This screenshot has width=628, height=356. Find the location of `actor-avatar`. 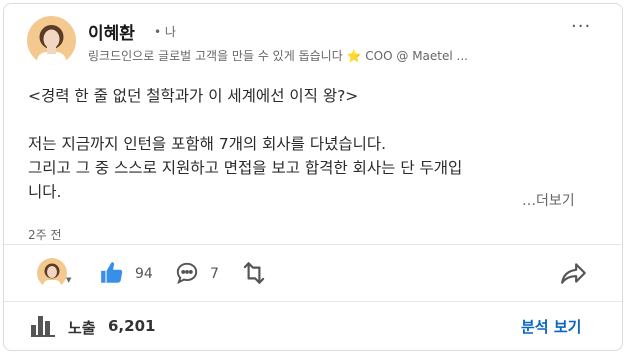

actor-avatar is located at coordinates (52, 273).